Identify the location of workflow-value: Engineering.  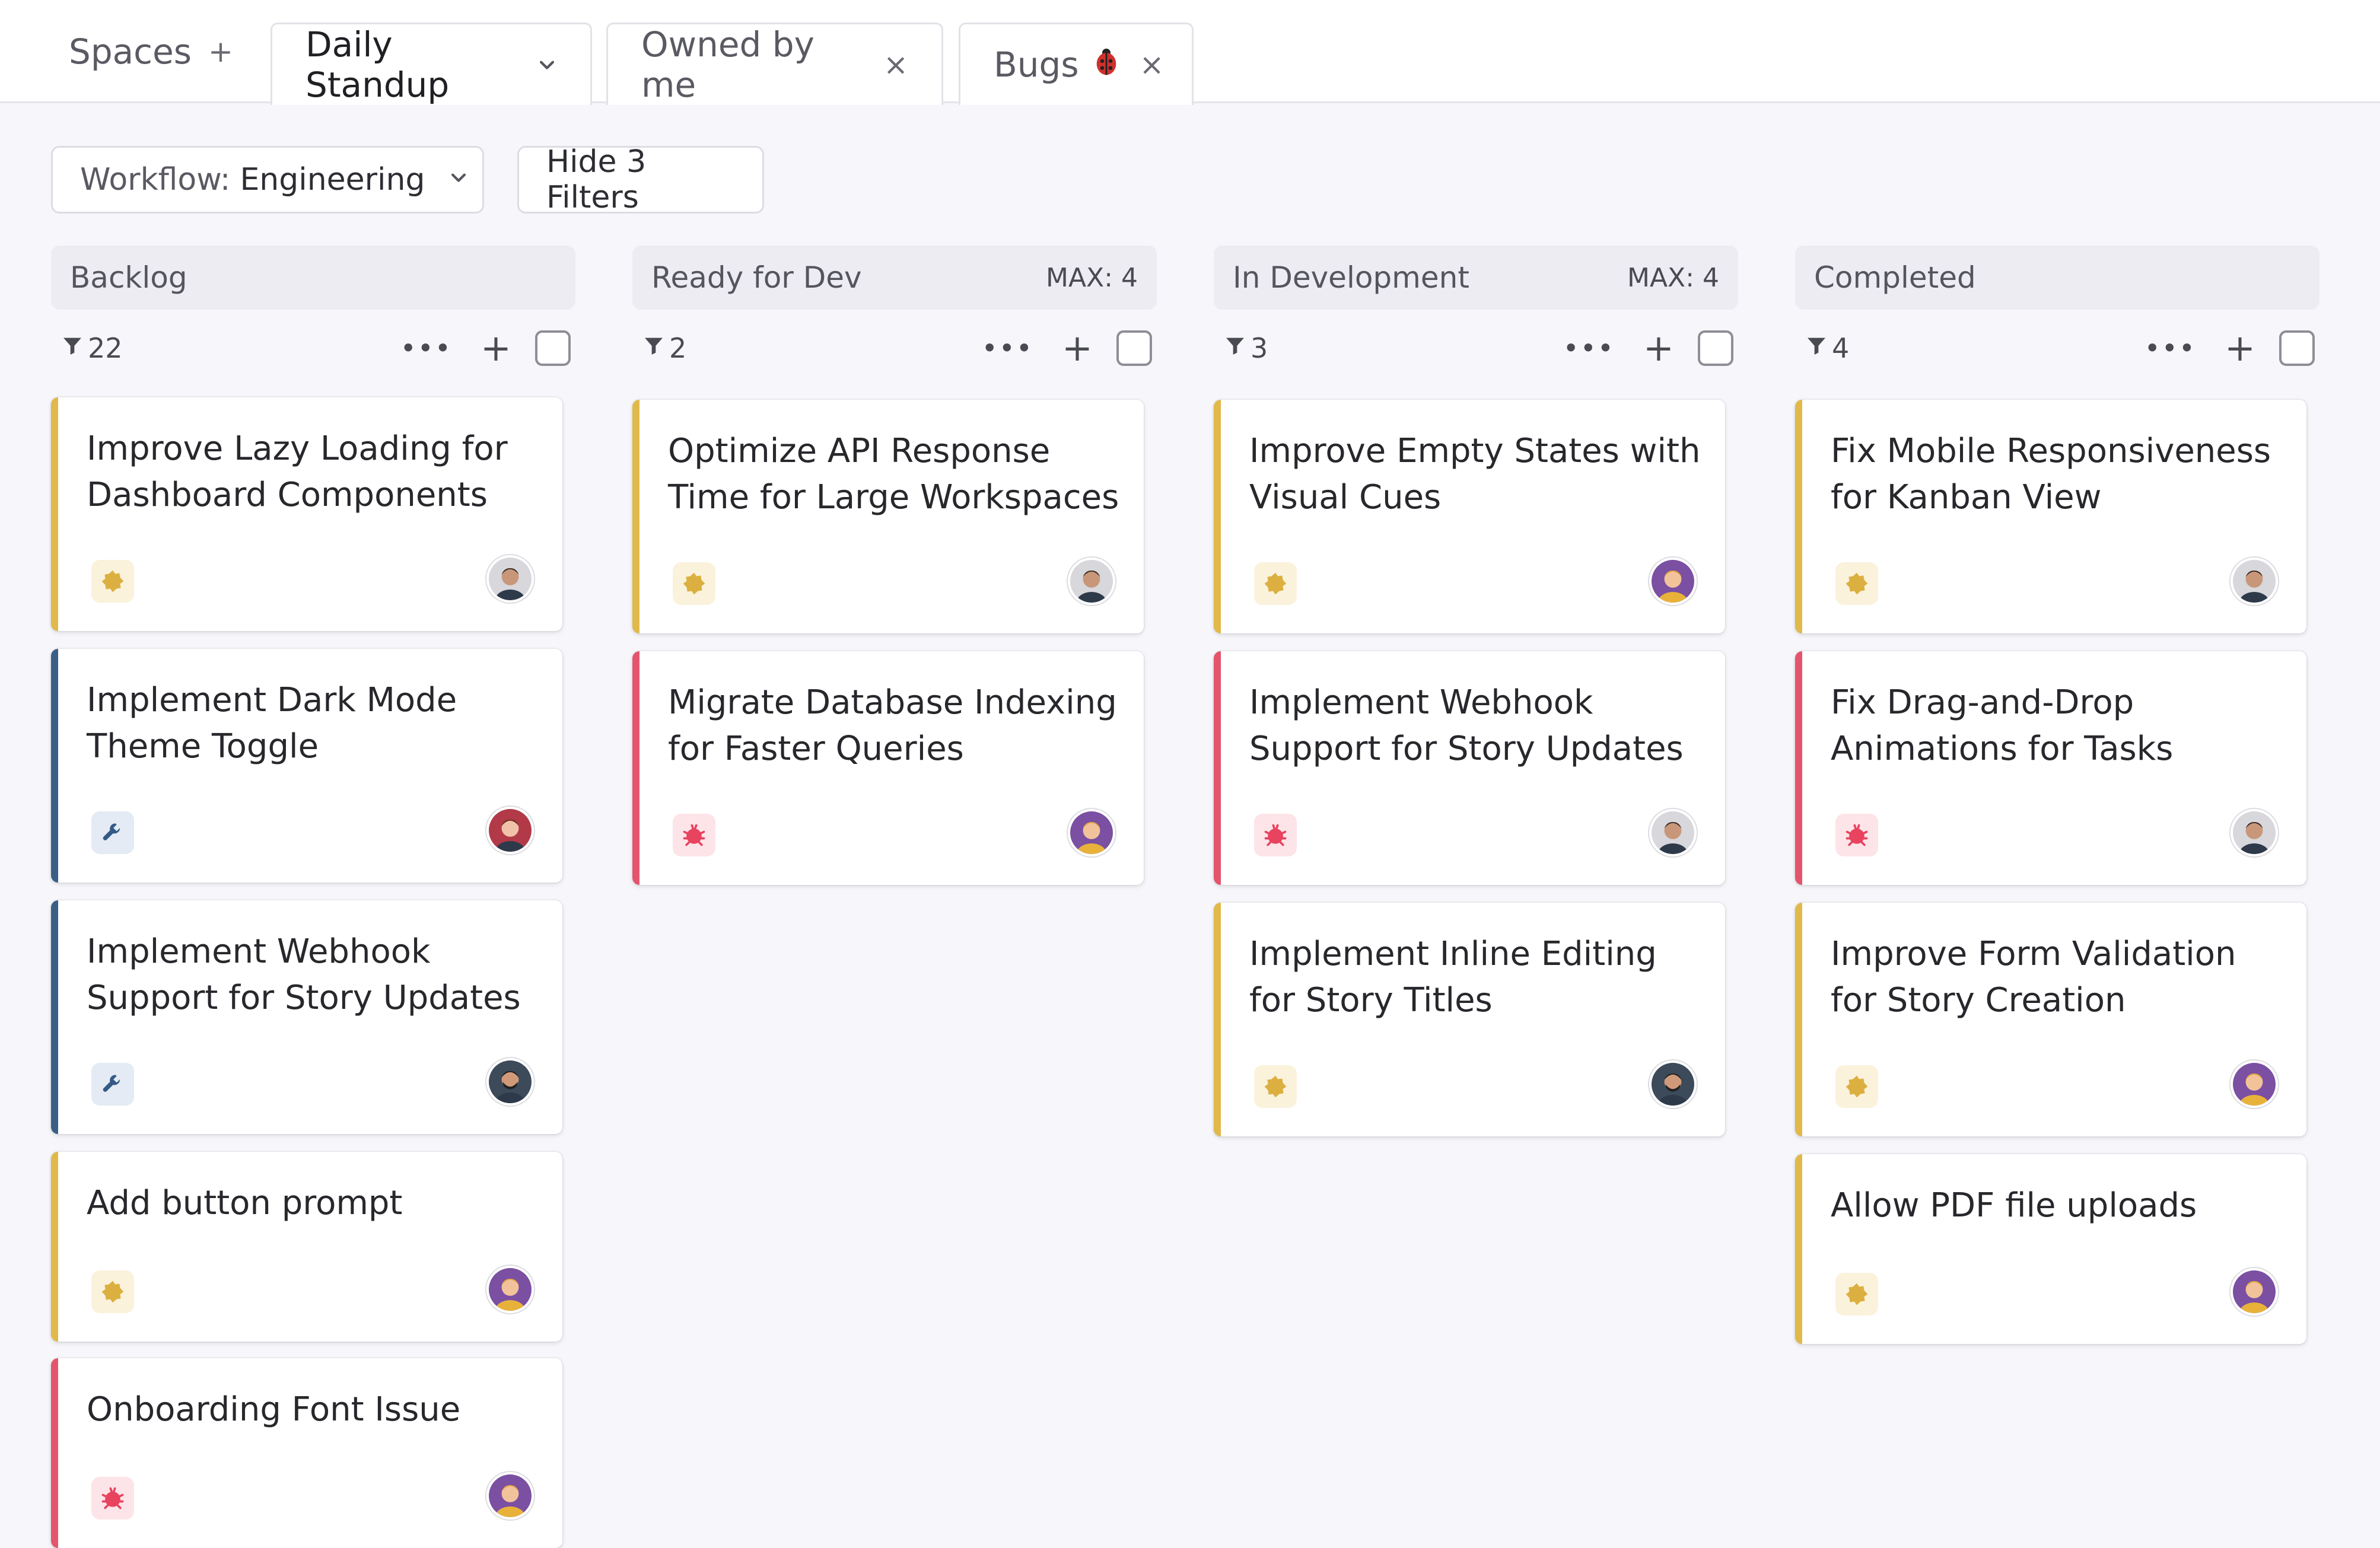
(332, 180).